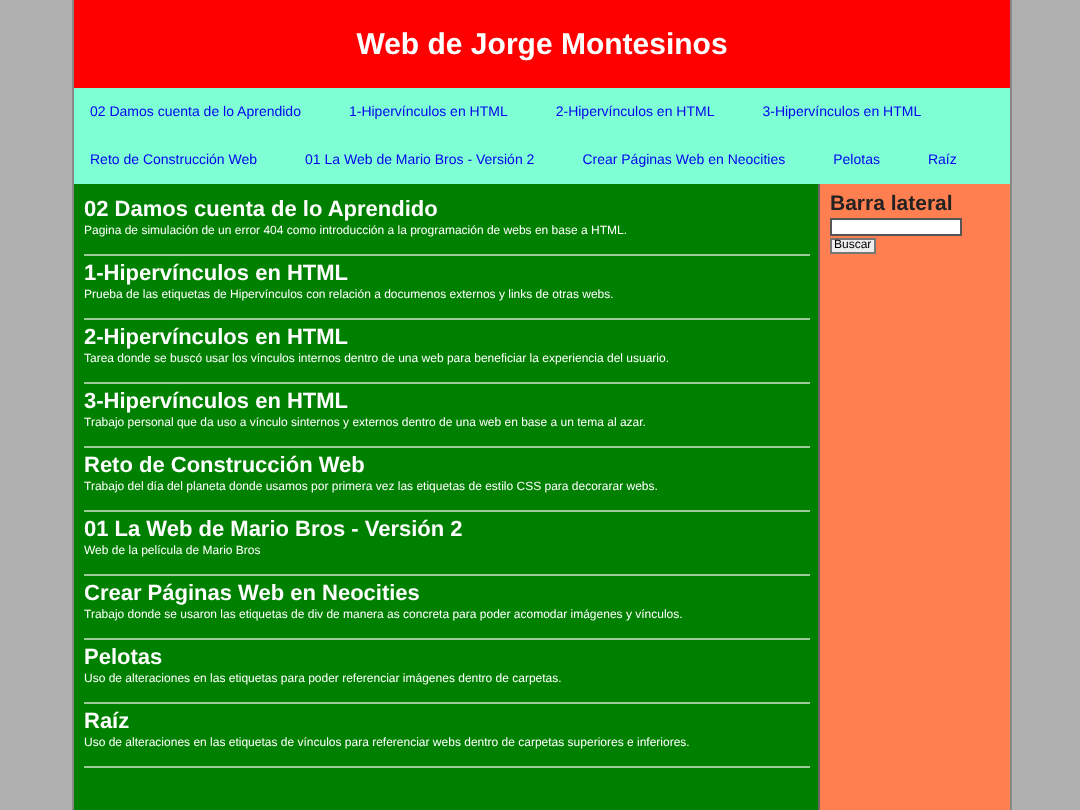  Describe the element at coordinates (542, 44) in the screenshot. I see `site-title: Web de Jorge Montesinos` at that location.